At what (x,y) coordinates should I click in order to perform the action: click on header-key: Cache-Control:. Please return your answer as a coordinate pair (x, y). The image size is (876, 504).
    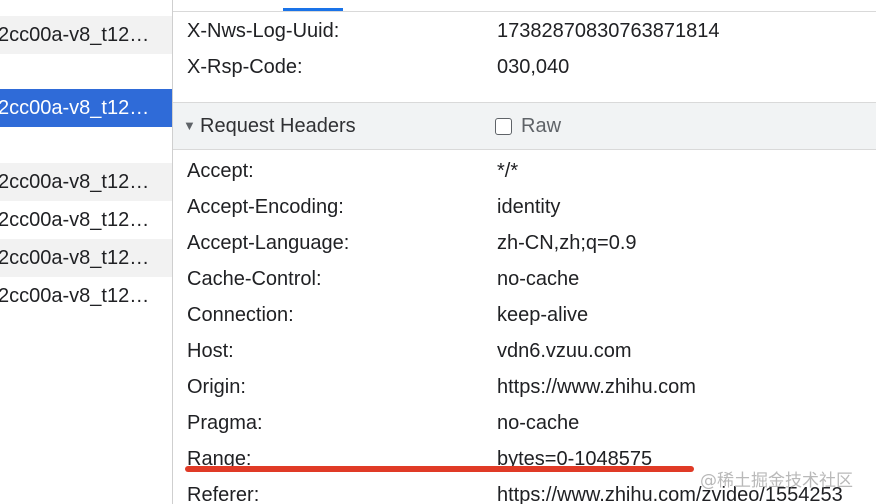
    Looking at the image, I should click on (254, 279).